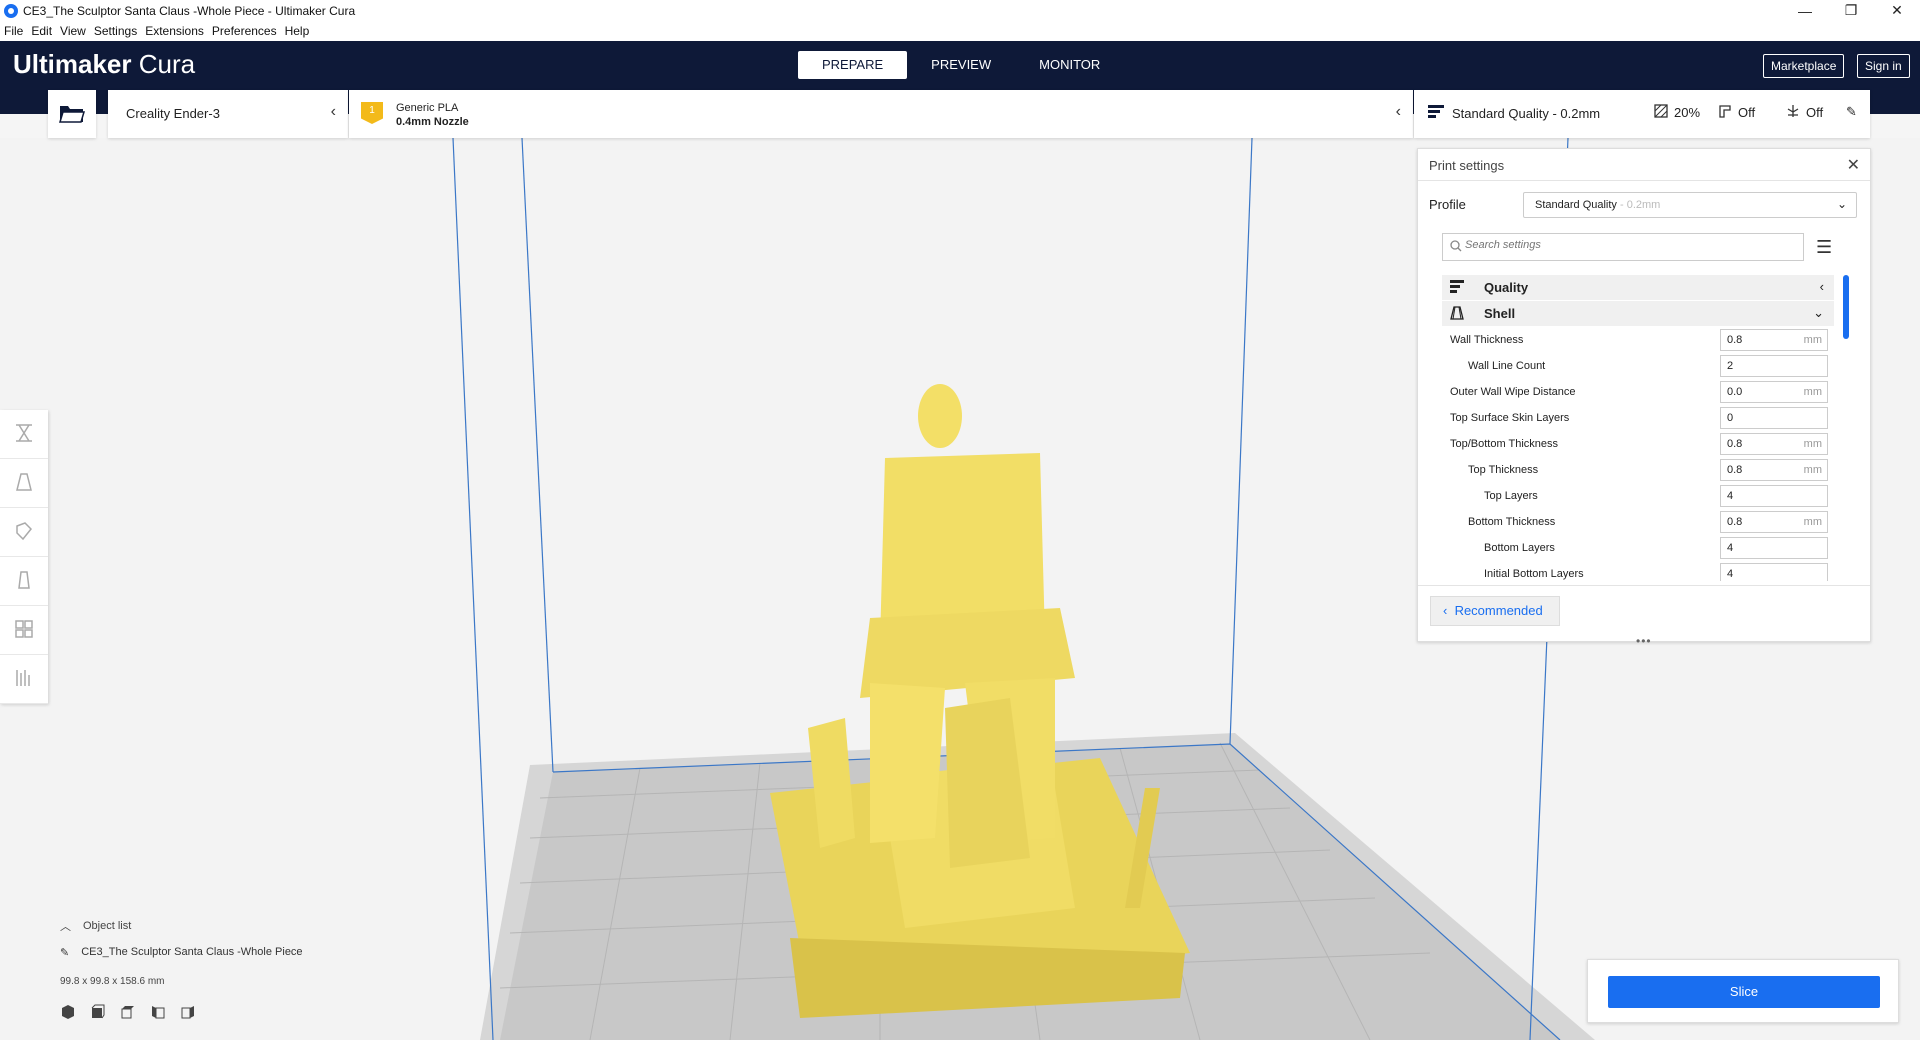 This screenshot has height=1040, width=1920. Describe the element at coordinates (1638, 340) in the screenshot. I see `setting-row: Wall Thickness 0.8 mm` at that location.